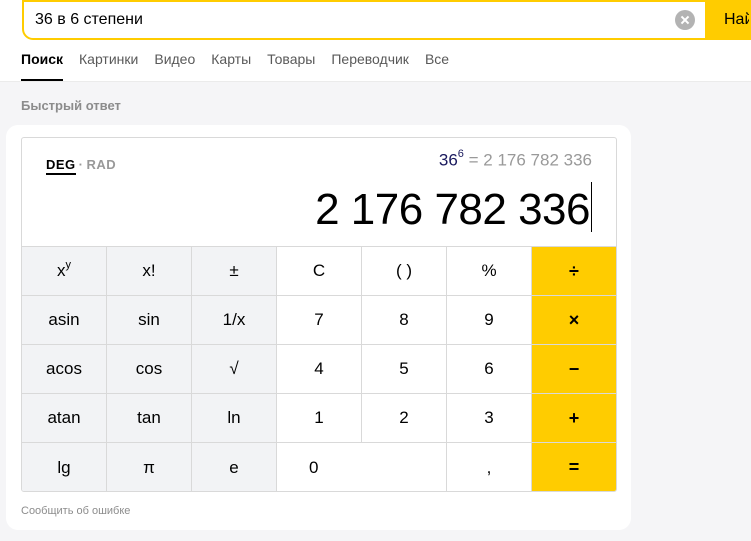 The width and height of the screenshot is (751, 541). What do you see at coordinates (108, 66) in the screenshot?
I see `tab-images: Картинки` at bounding box center [108, 66].